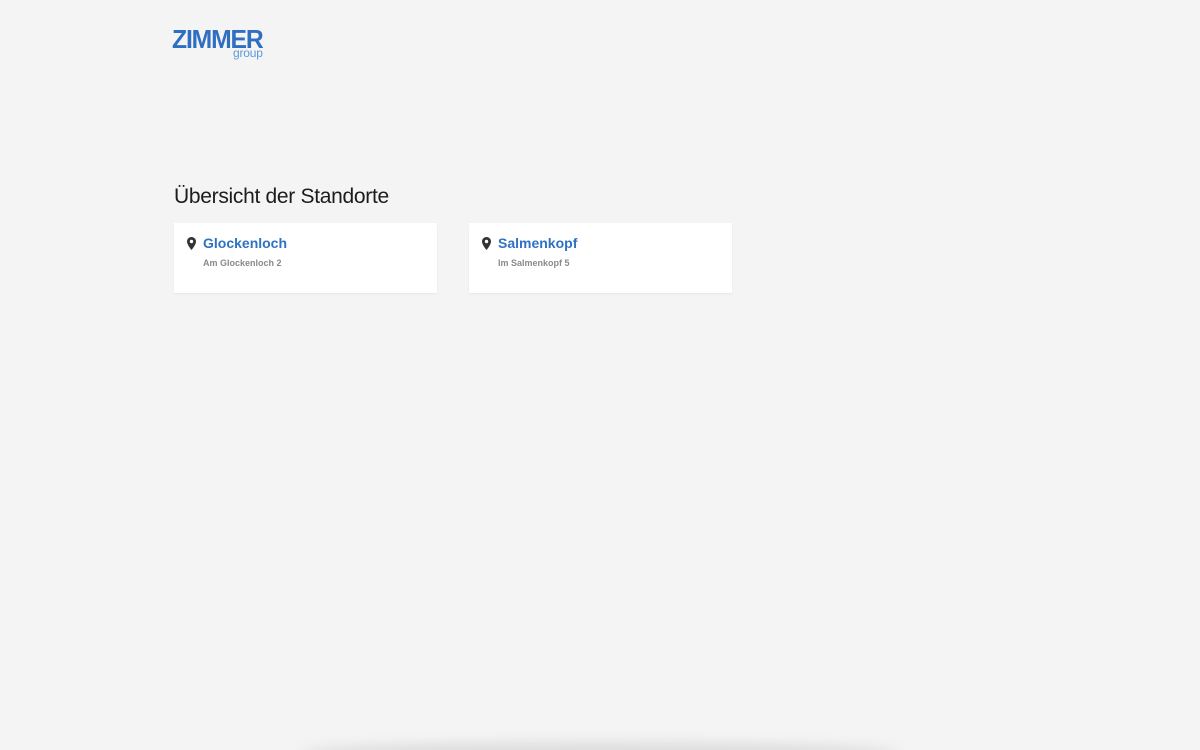  Describe the element at coordinates (305, 258) in the screenshot. I see `location-card-glockenloch: Glockenloch Am Glockenloch 2` at that location.